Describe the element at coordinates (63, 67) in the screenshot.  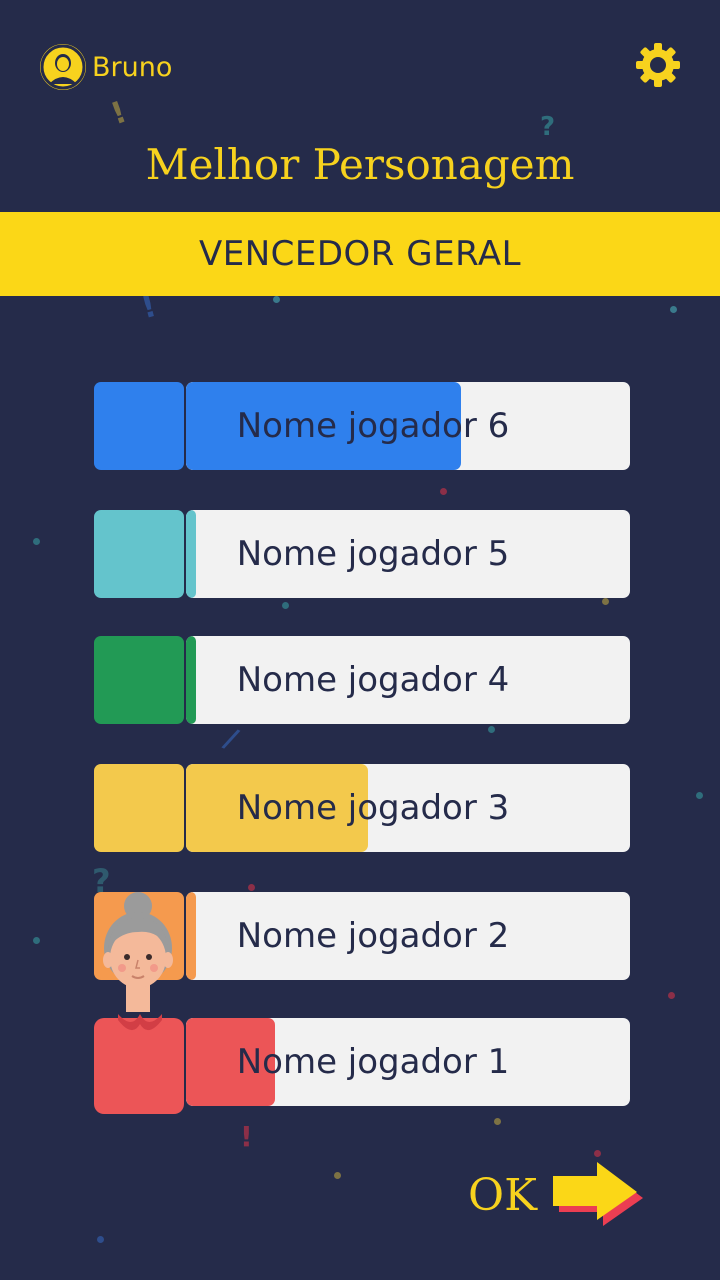
I see `avatar-icon` at that location.